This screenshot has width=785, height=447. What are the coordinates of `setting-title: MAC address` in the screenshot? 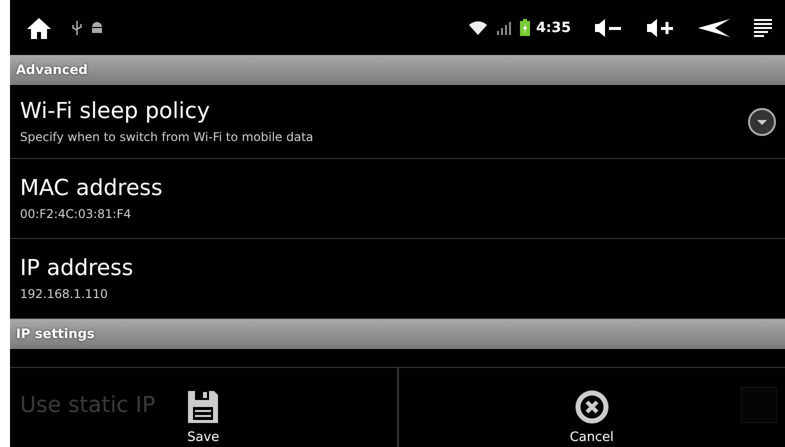 It's located at (91, 188).